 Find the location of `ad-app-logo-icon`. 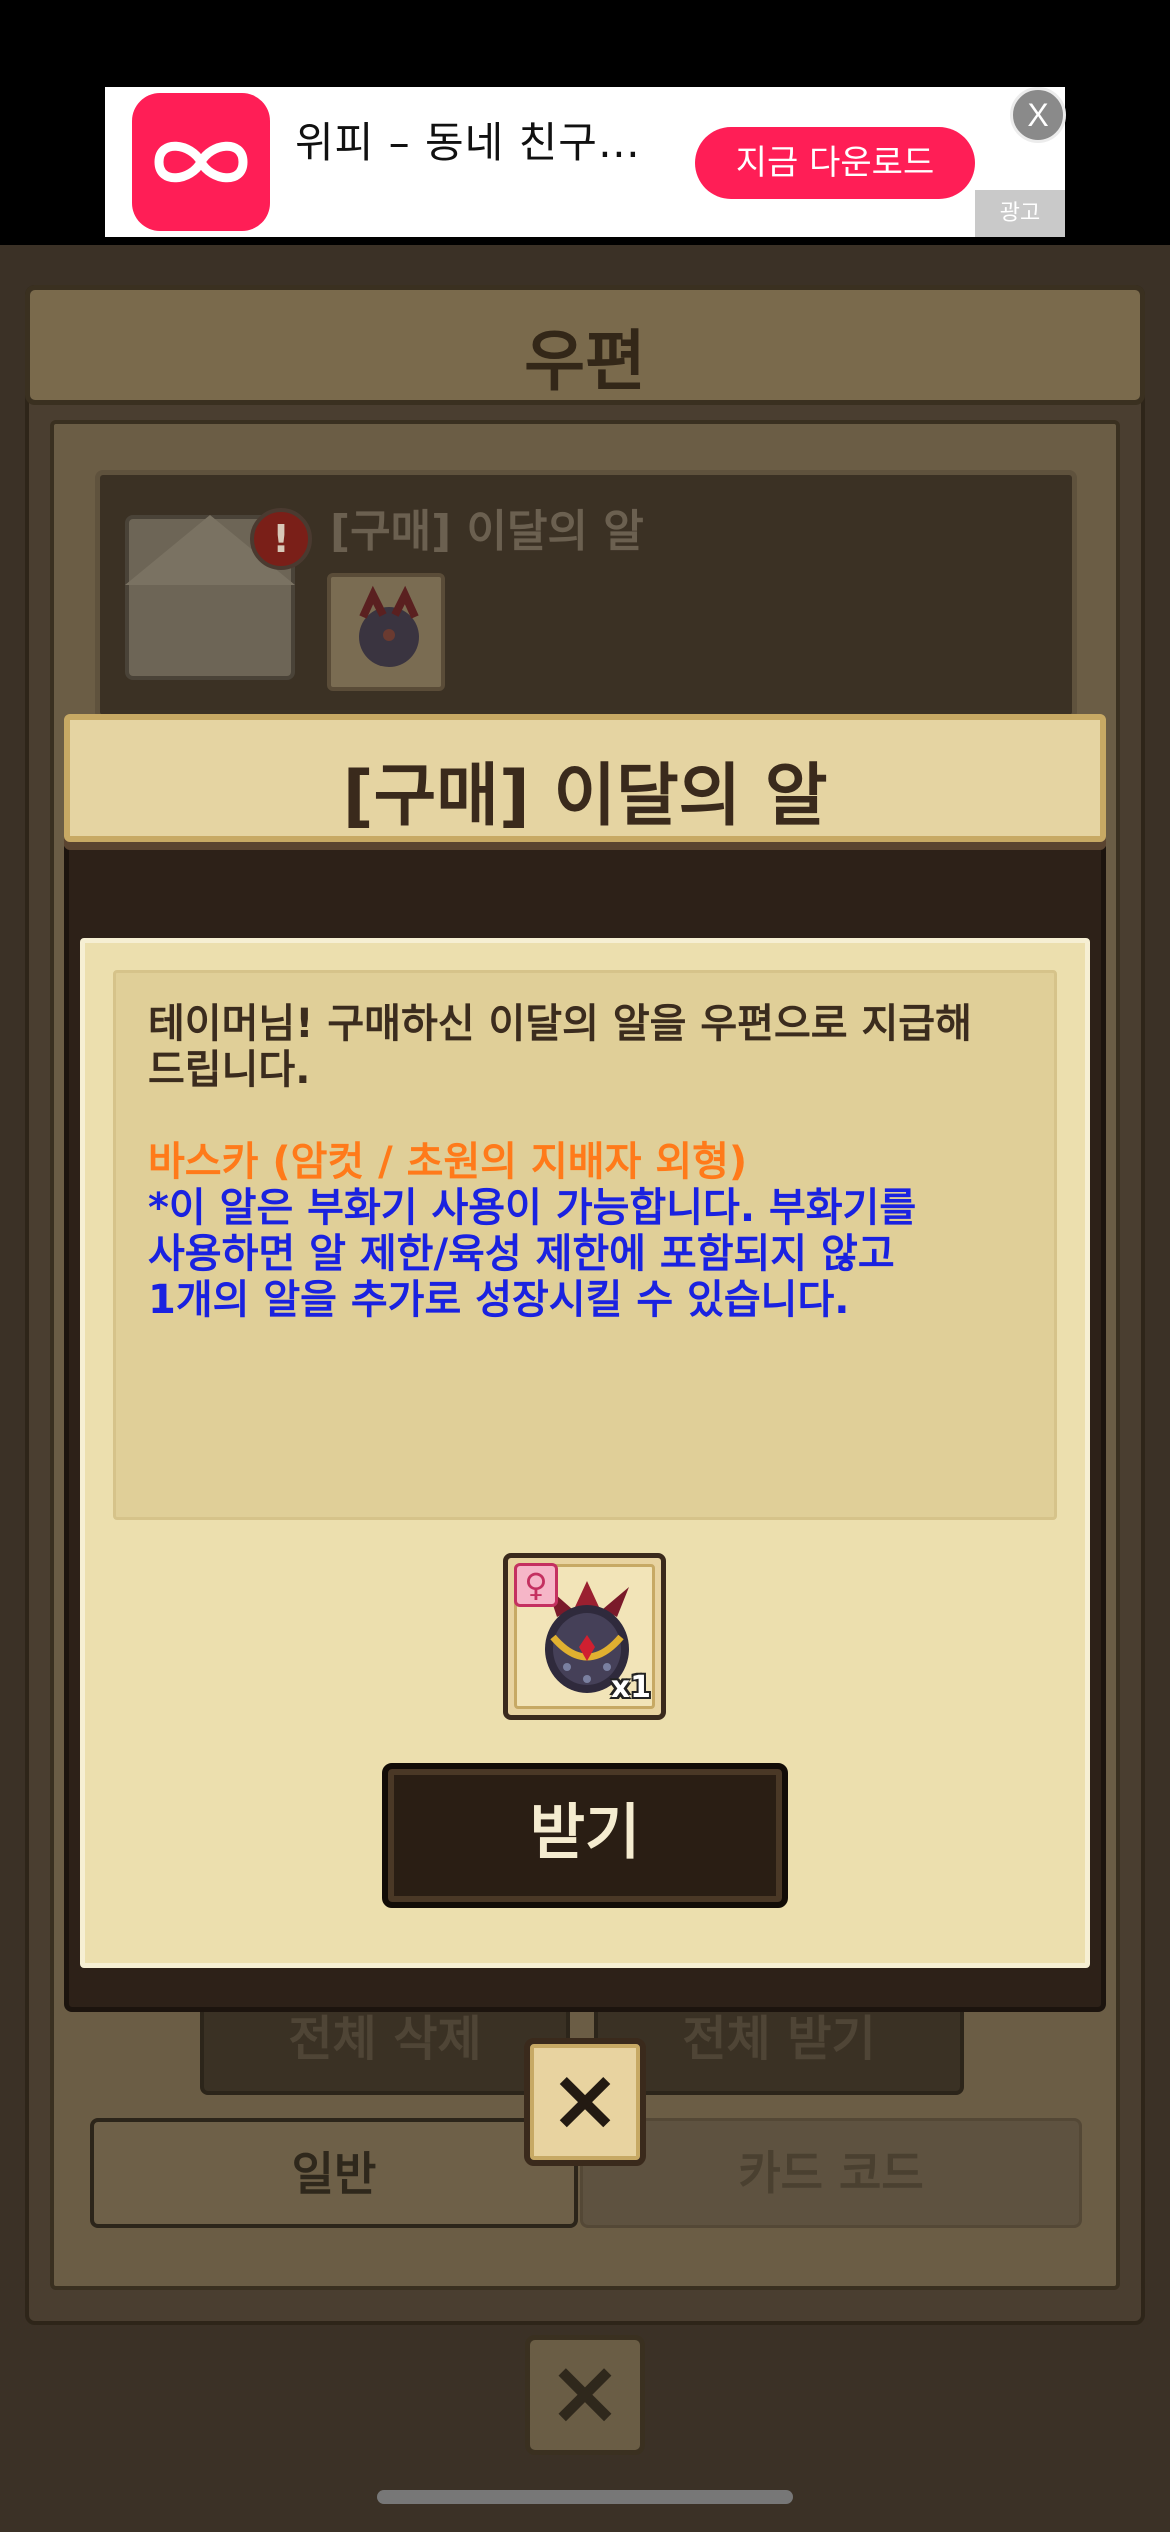

ad-app-logo-icon is located at coordinates (201, 162).